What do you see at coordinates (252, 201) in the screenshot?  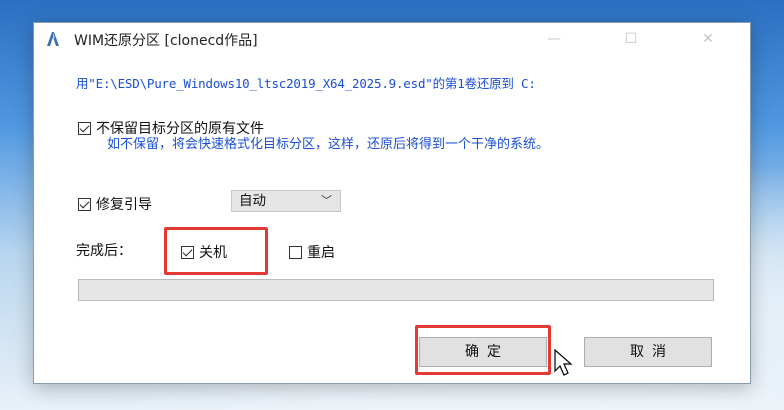 I see `repair-boot-mode-value: 自动` at bounding box center [252, 201].